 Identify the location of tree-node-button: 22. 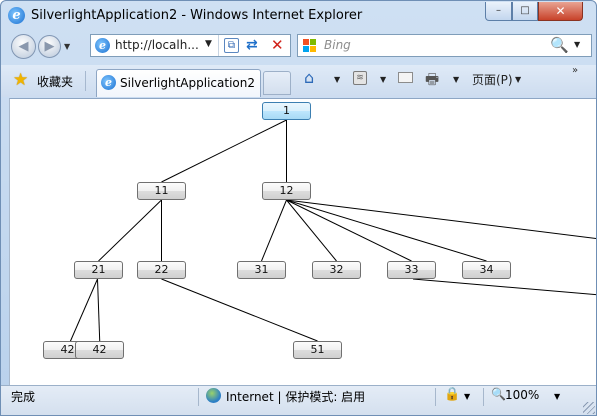
(161, 270).